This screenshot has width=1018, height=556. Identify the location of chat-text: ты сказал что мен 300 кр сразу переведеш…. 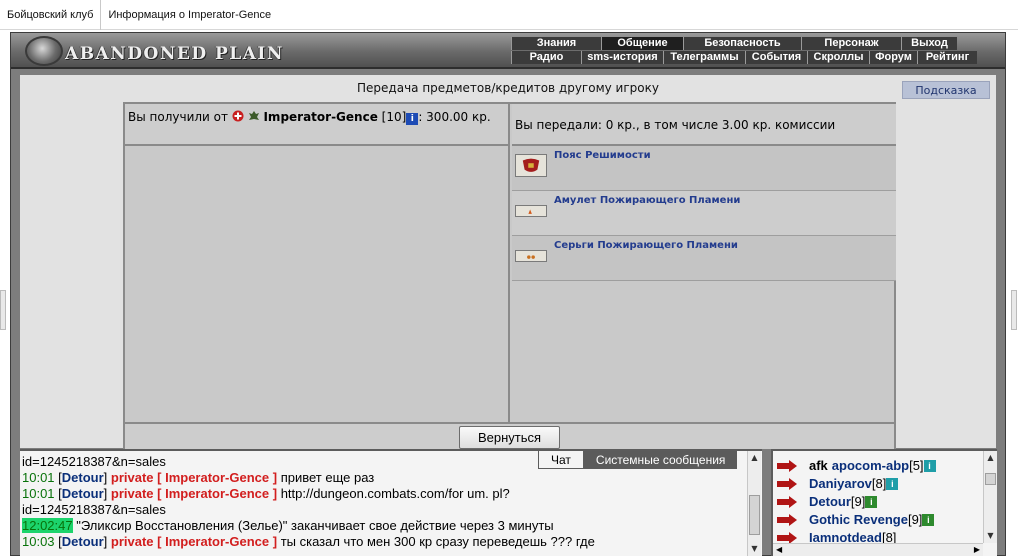
(437, 541).